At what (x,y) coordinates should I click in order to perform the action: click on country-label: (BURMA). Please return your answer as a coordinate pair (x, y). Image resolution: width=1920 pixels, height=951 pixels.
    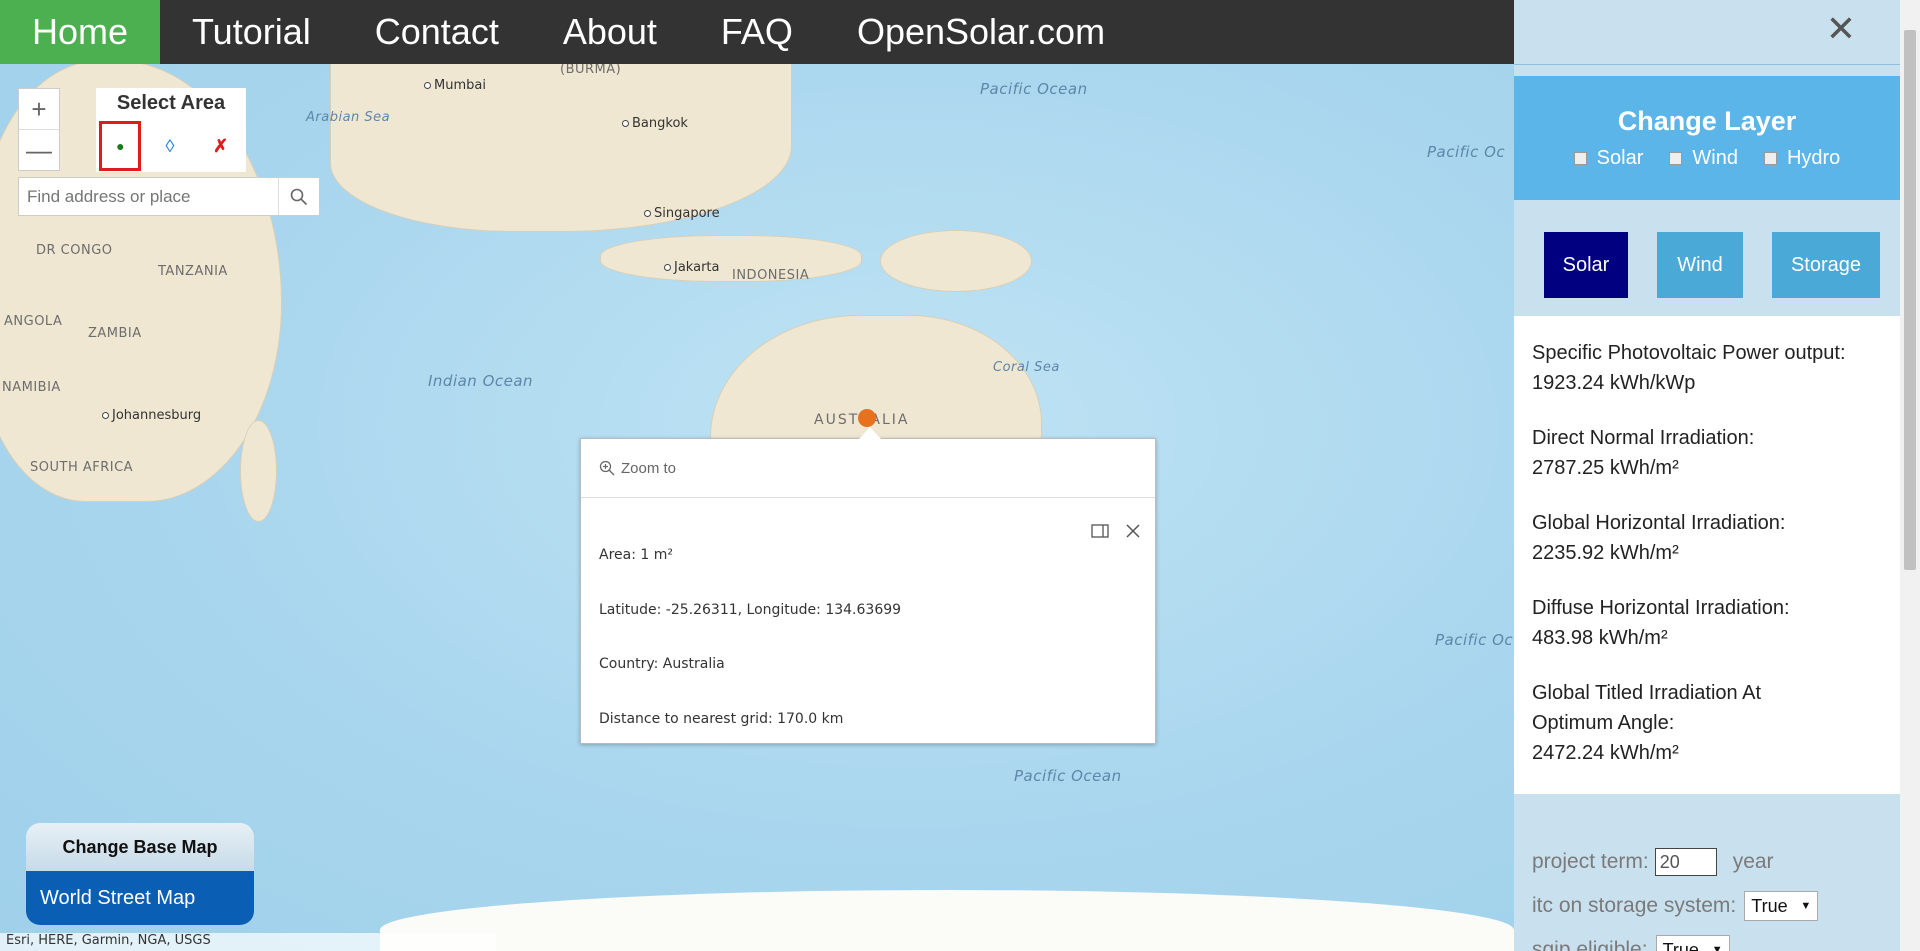
    Looking at the image, I should click on (591, 69).